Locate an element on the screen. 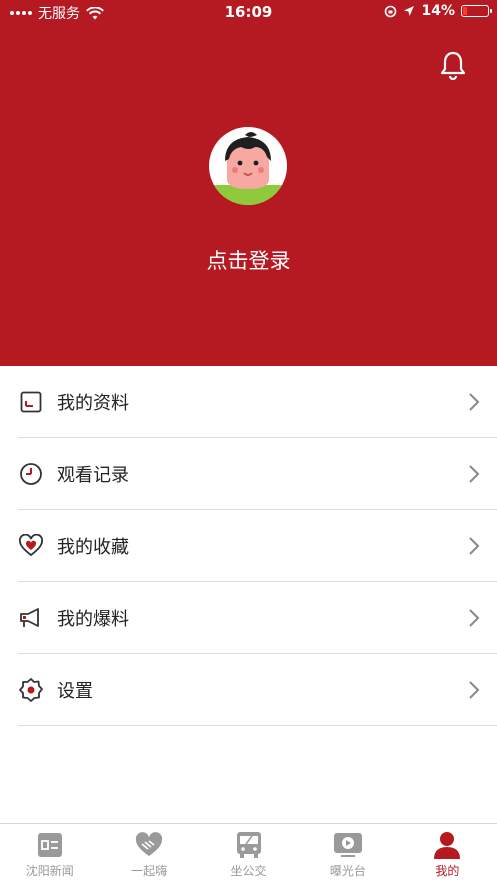 The height and width of the screenshot is (883, 497). battery-percent: 14% is located at coordinates (438, 11).